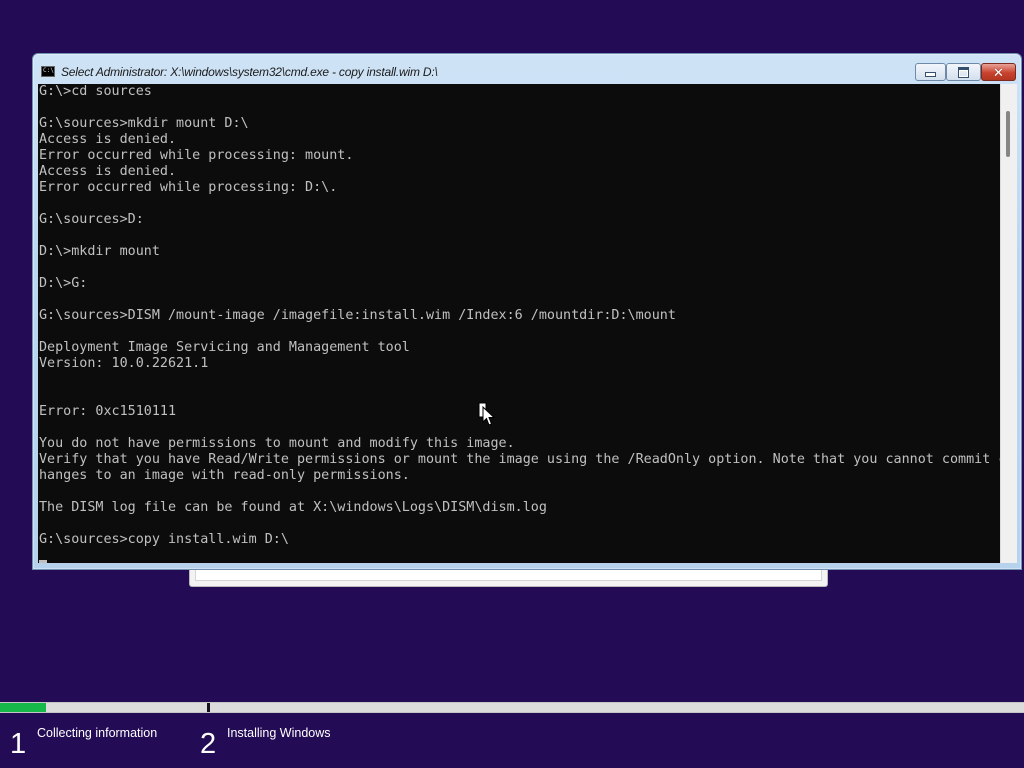  I want to click on setup-progress-fill, so click(23, 707).